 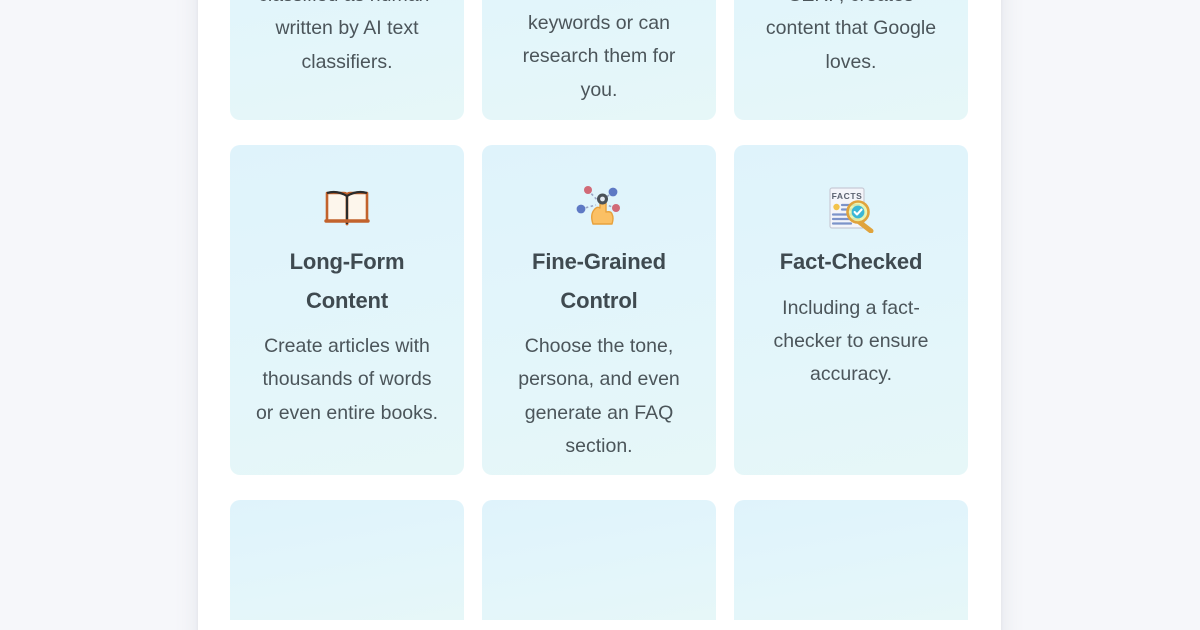 I want to click on feature-title: Fine-Grained Control, so click(x=599, y=281).